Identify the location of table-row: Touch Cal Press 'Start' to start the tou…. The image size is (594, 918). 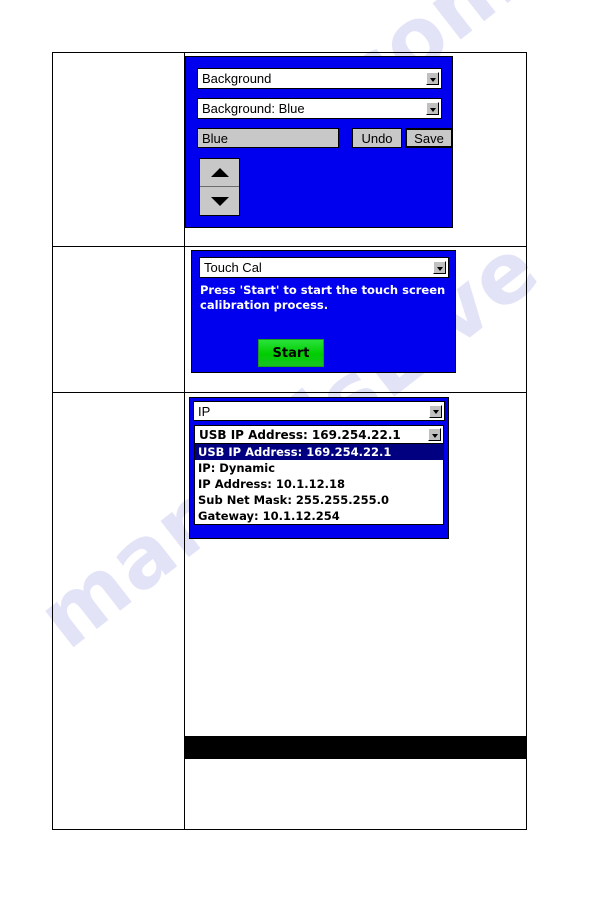
(289, 320).